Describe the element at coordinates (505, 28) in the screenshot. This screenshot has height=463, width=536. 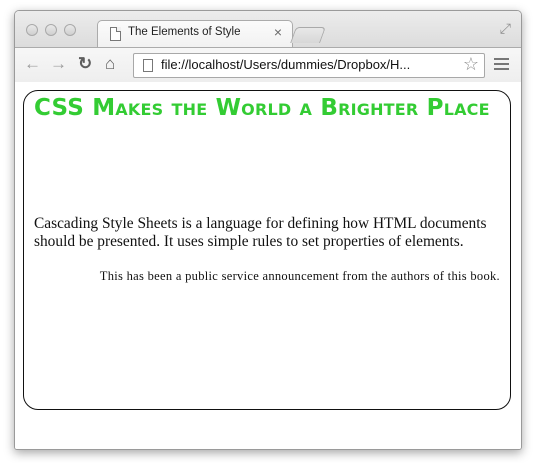
I see `fullscreen-icon: ⤢` at that location.